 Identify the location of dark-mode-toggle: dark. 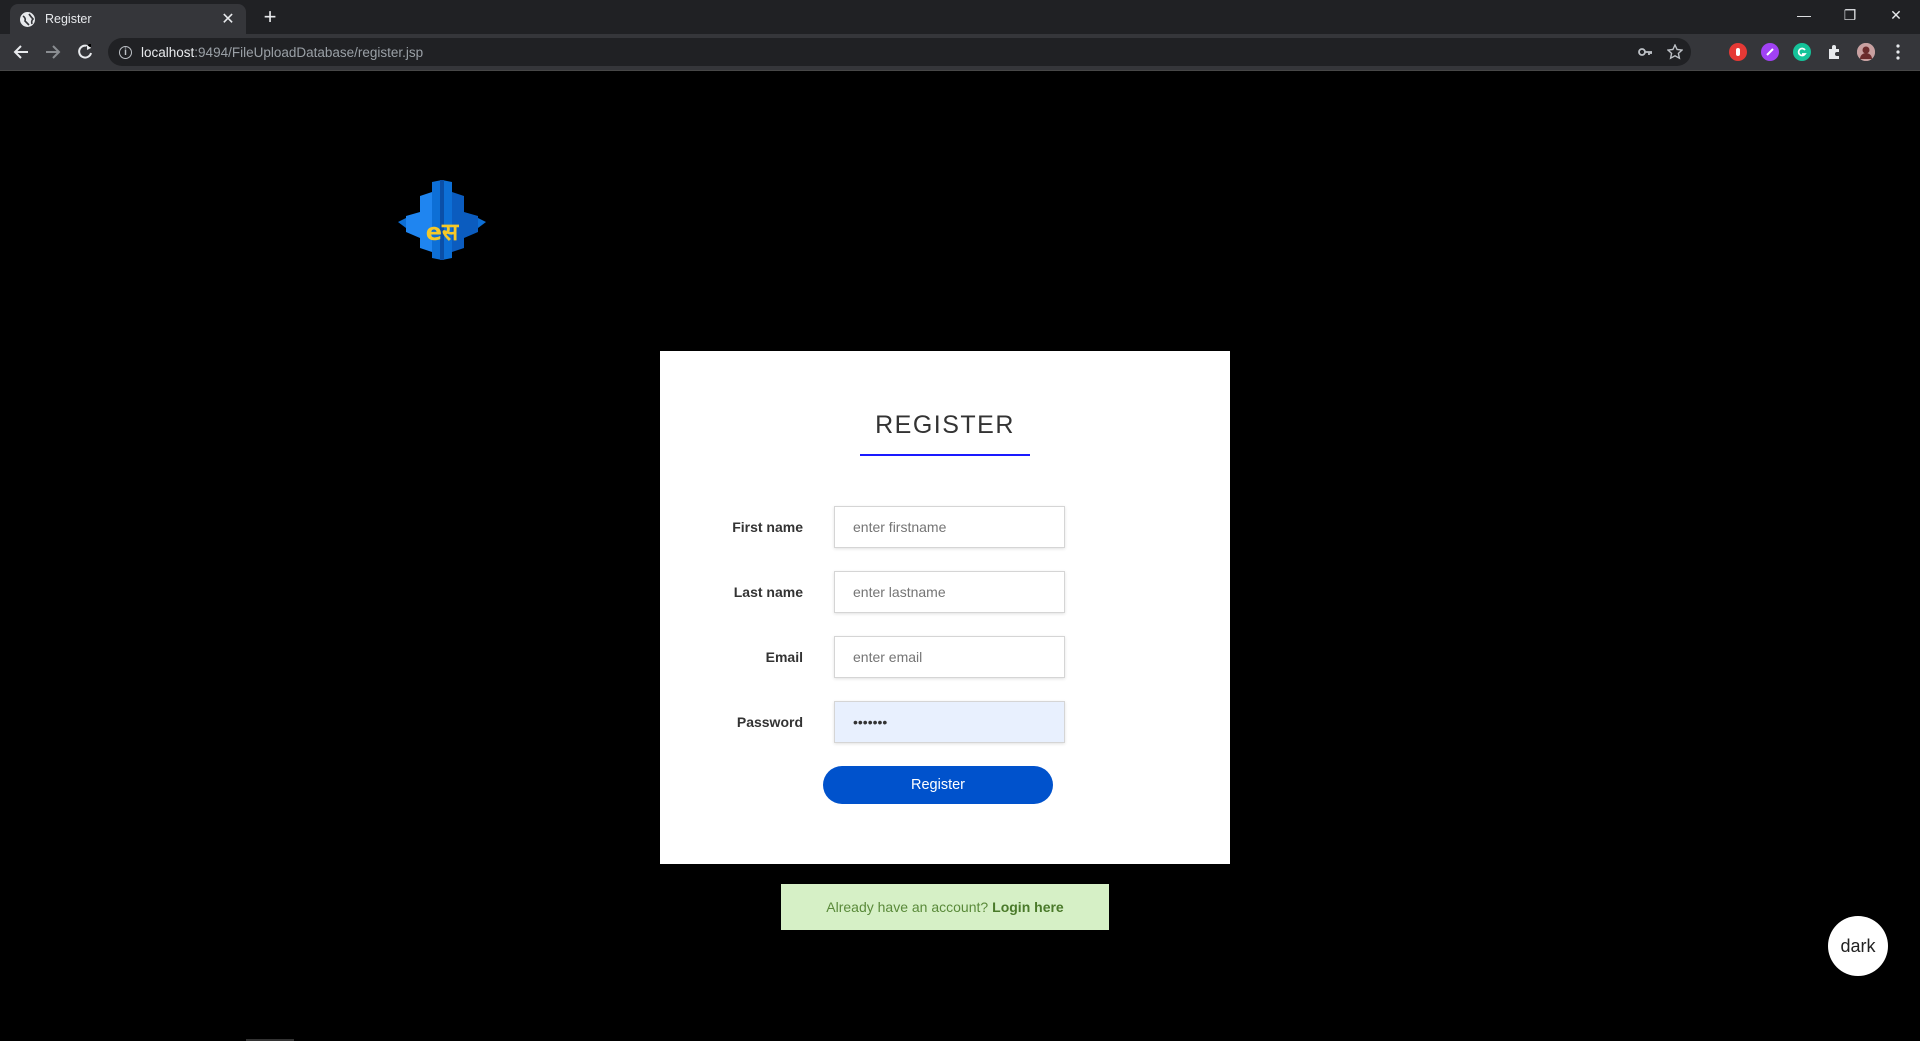
(1858, 946).